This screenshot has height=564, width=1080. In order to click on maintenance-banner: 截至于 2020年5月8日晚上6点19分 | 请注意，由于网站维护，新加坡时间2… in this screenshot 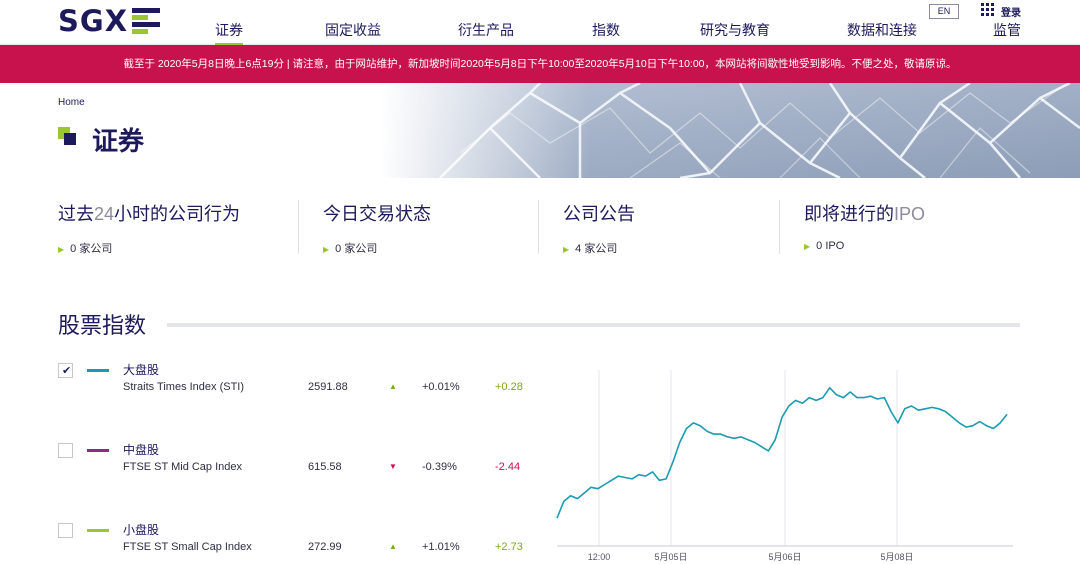, I will do `click(540, 64)`.